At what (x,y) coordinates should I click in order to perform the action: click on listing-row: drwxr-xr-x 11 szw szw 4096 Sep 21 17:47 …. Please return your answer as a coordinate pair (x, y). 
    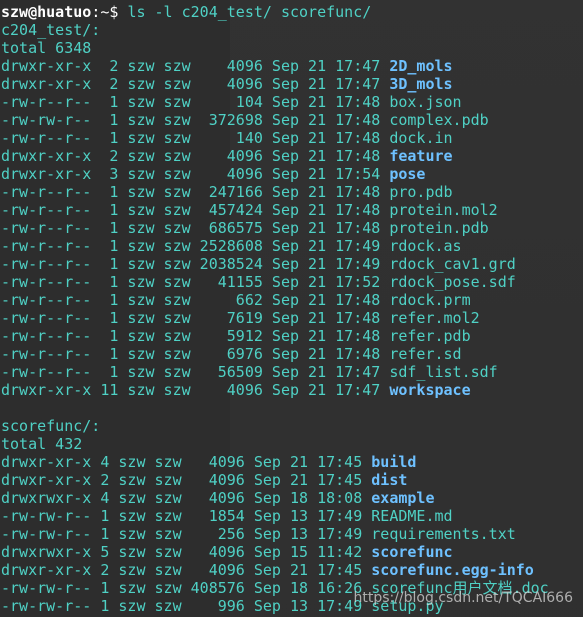
    Looking at the image, I should click on (292, 390).